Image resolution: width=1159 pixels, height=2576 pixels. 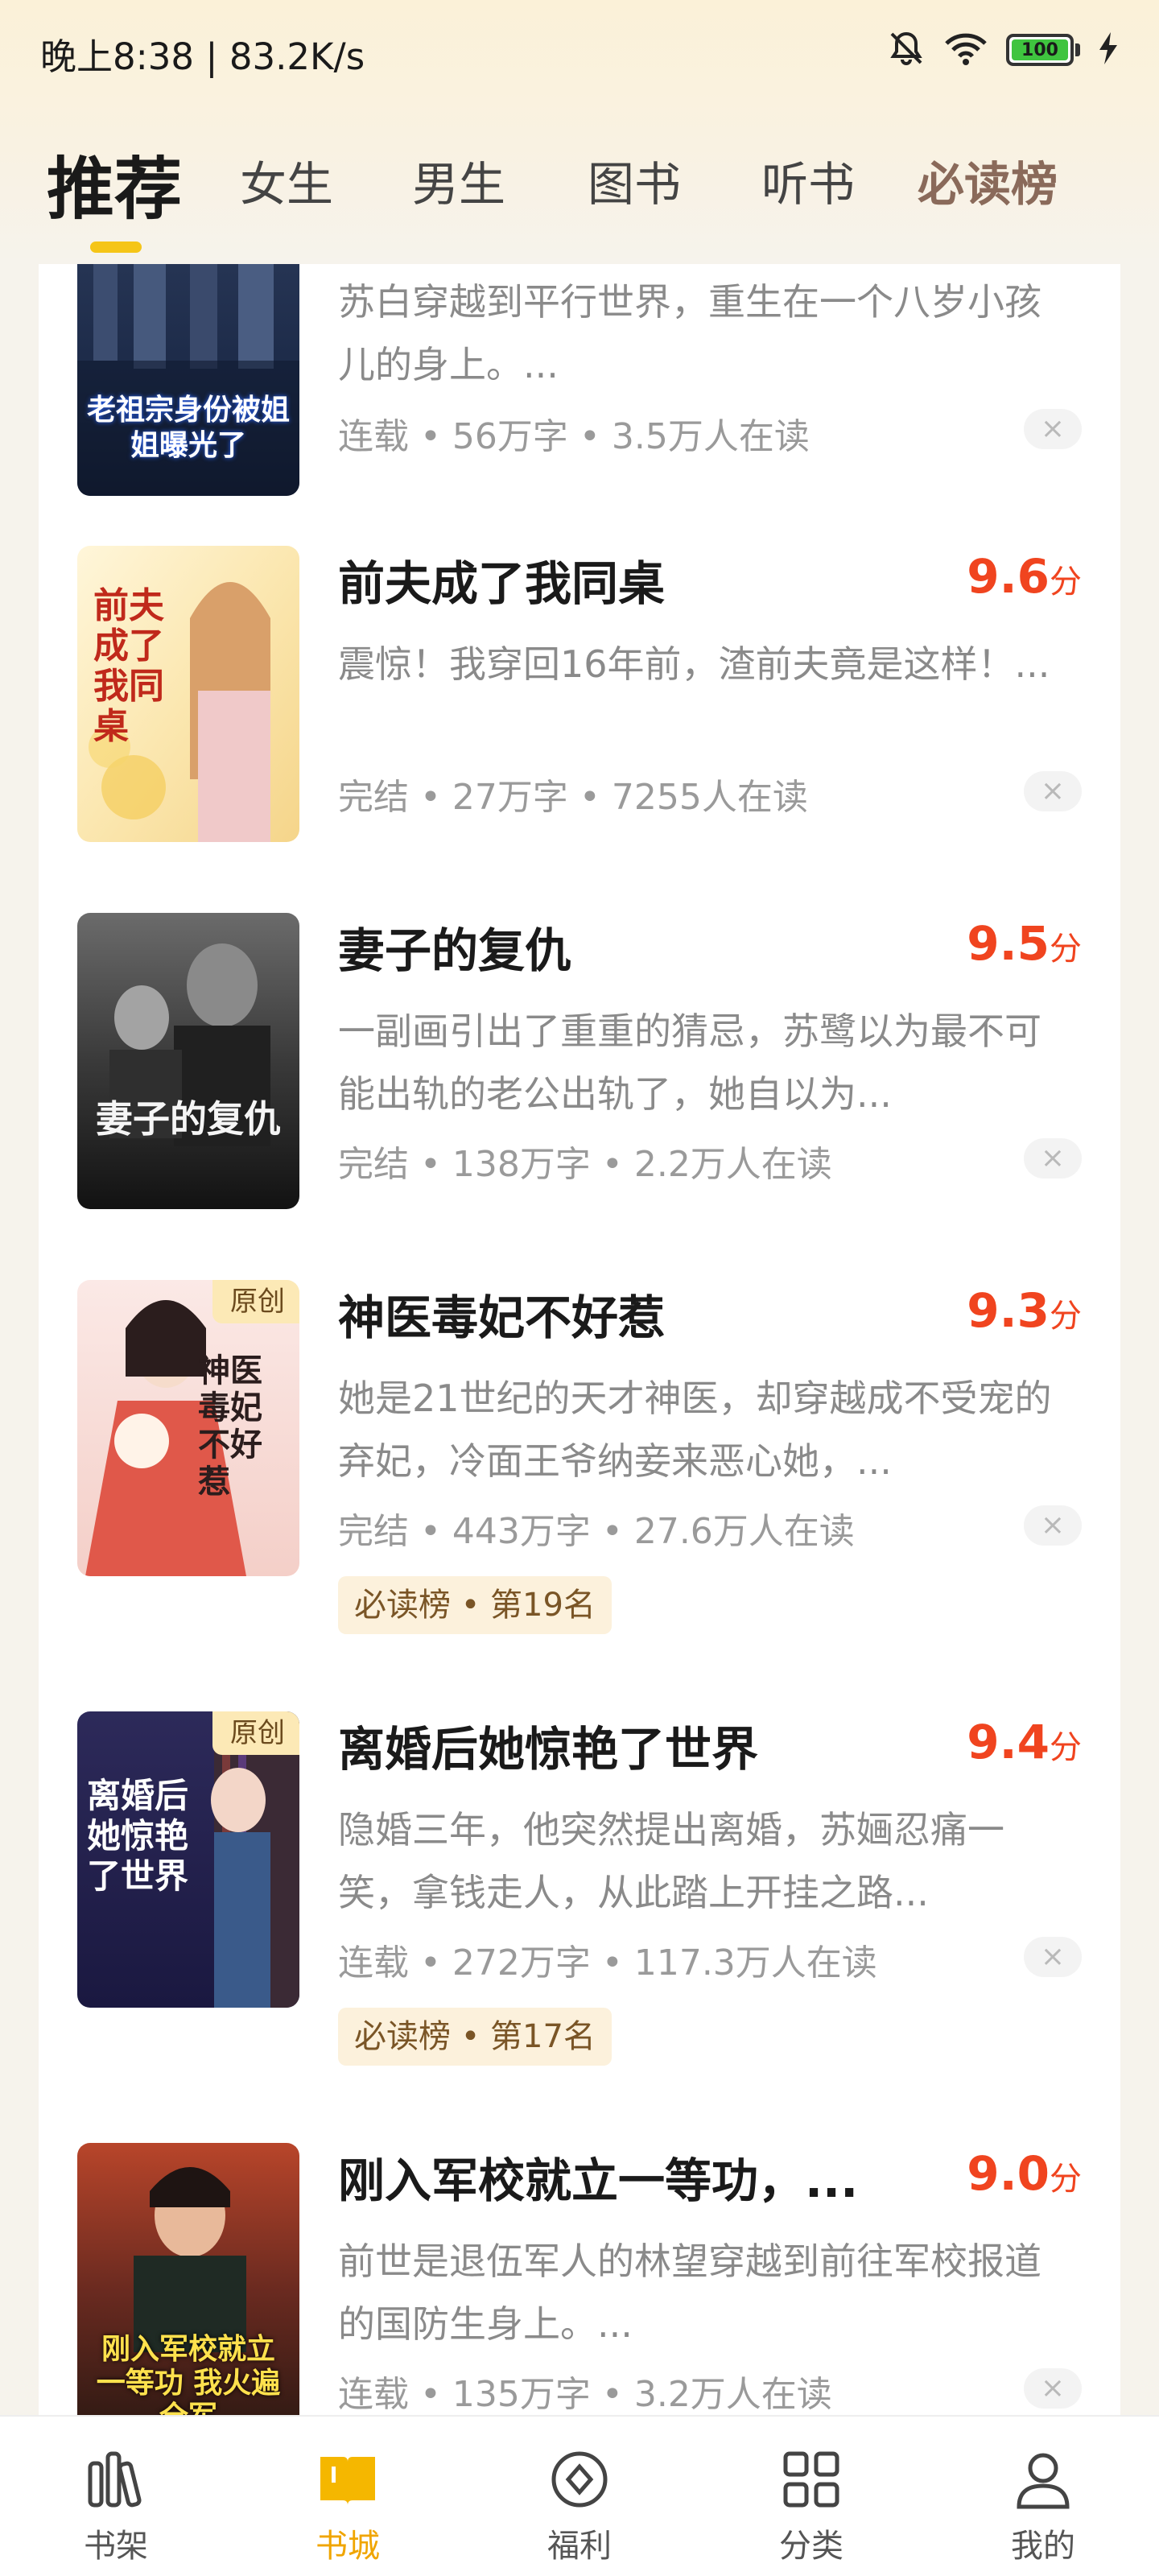 I want to click on tab-books: 图书, so click(x=634, y=180).